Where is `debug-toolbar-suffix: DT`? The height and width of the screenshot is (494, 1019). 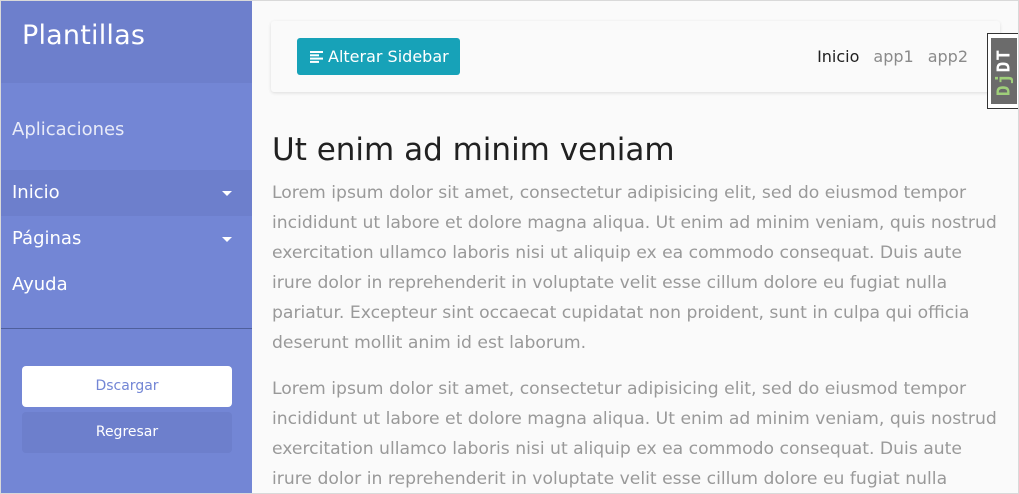
debug-toolbar-suffix: DT is located at coordinates (1004, 60).